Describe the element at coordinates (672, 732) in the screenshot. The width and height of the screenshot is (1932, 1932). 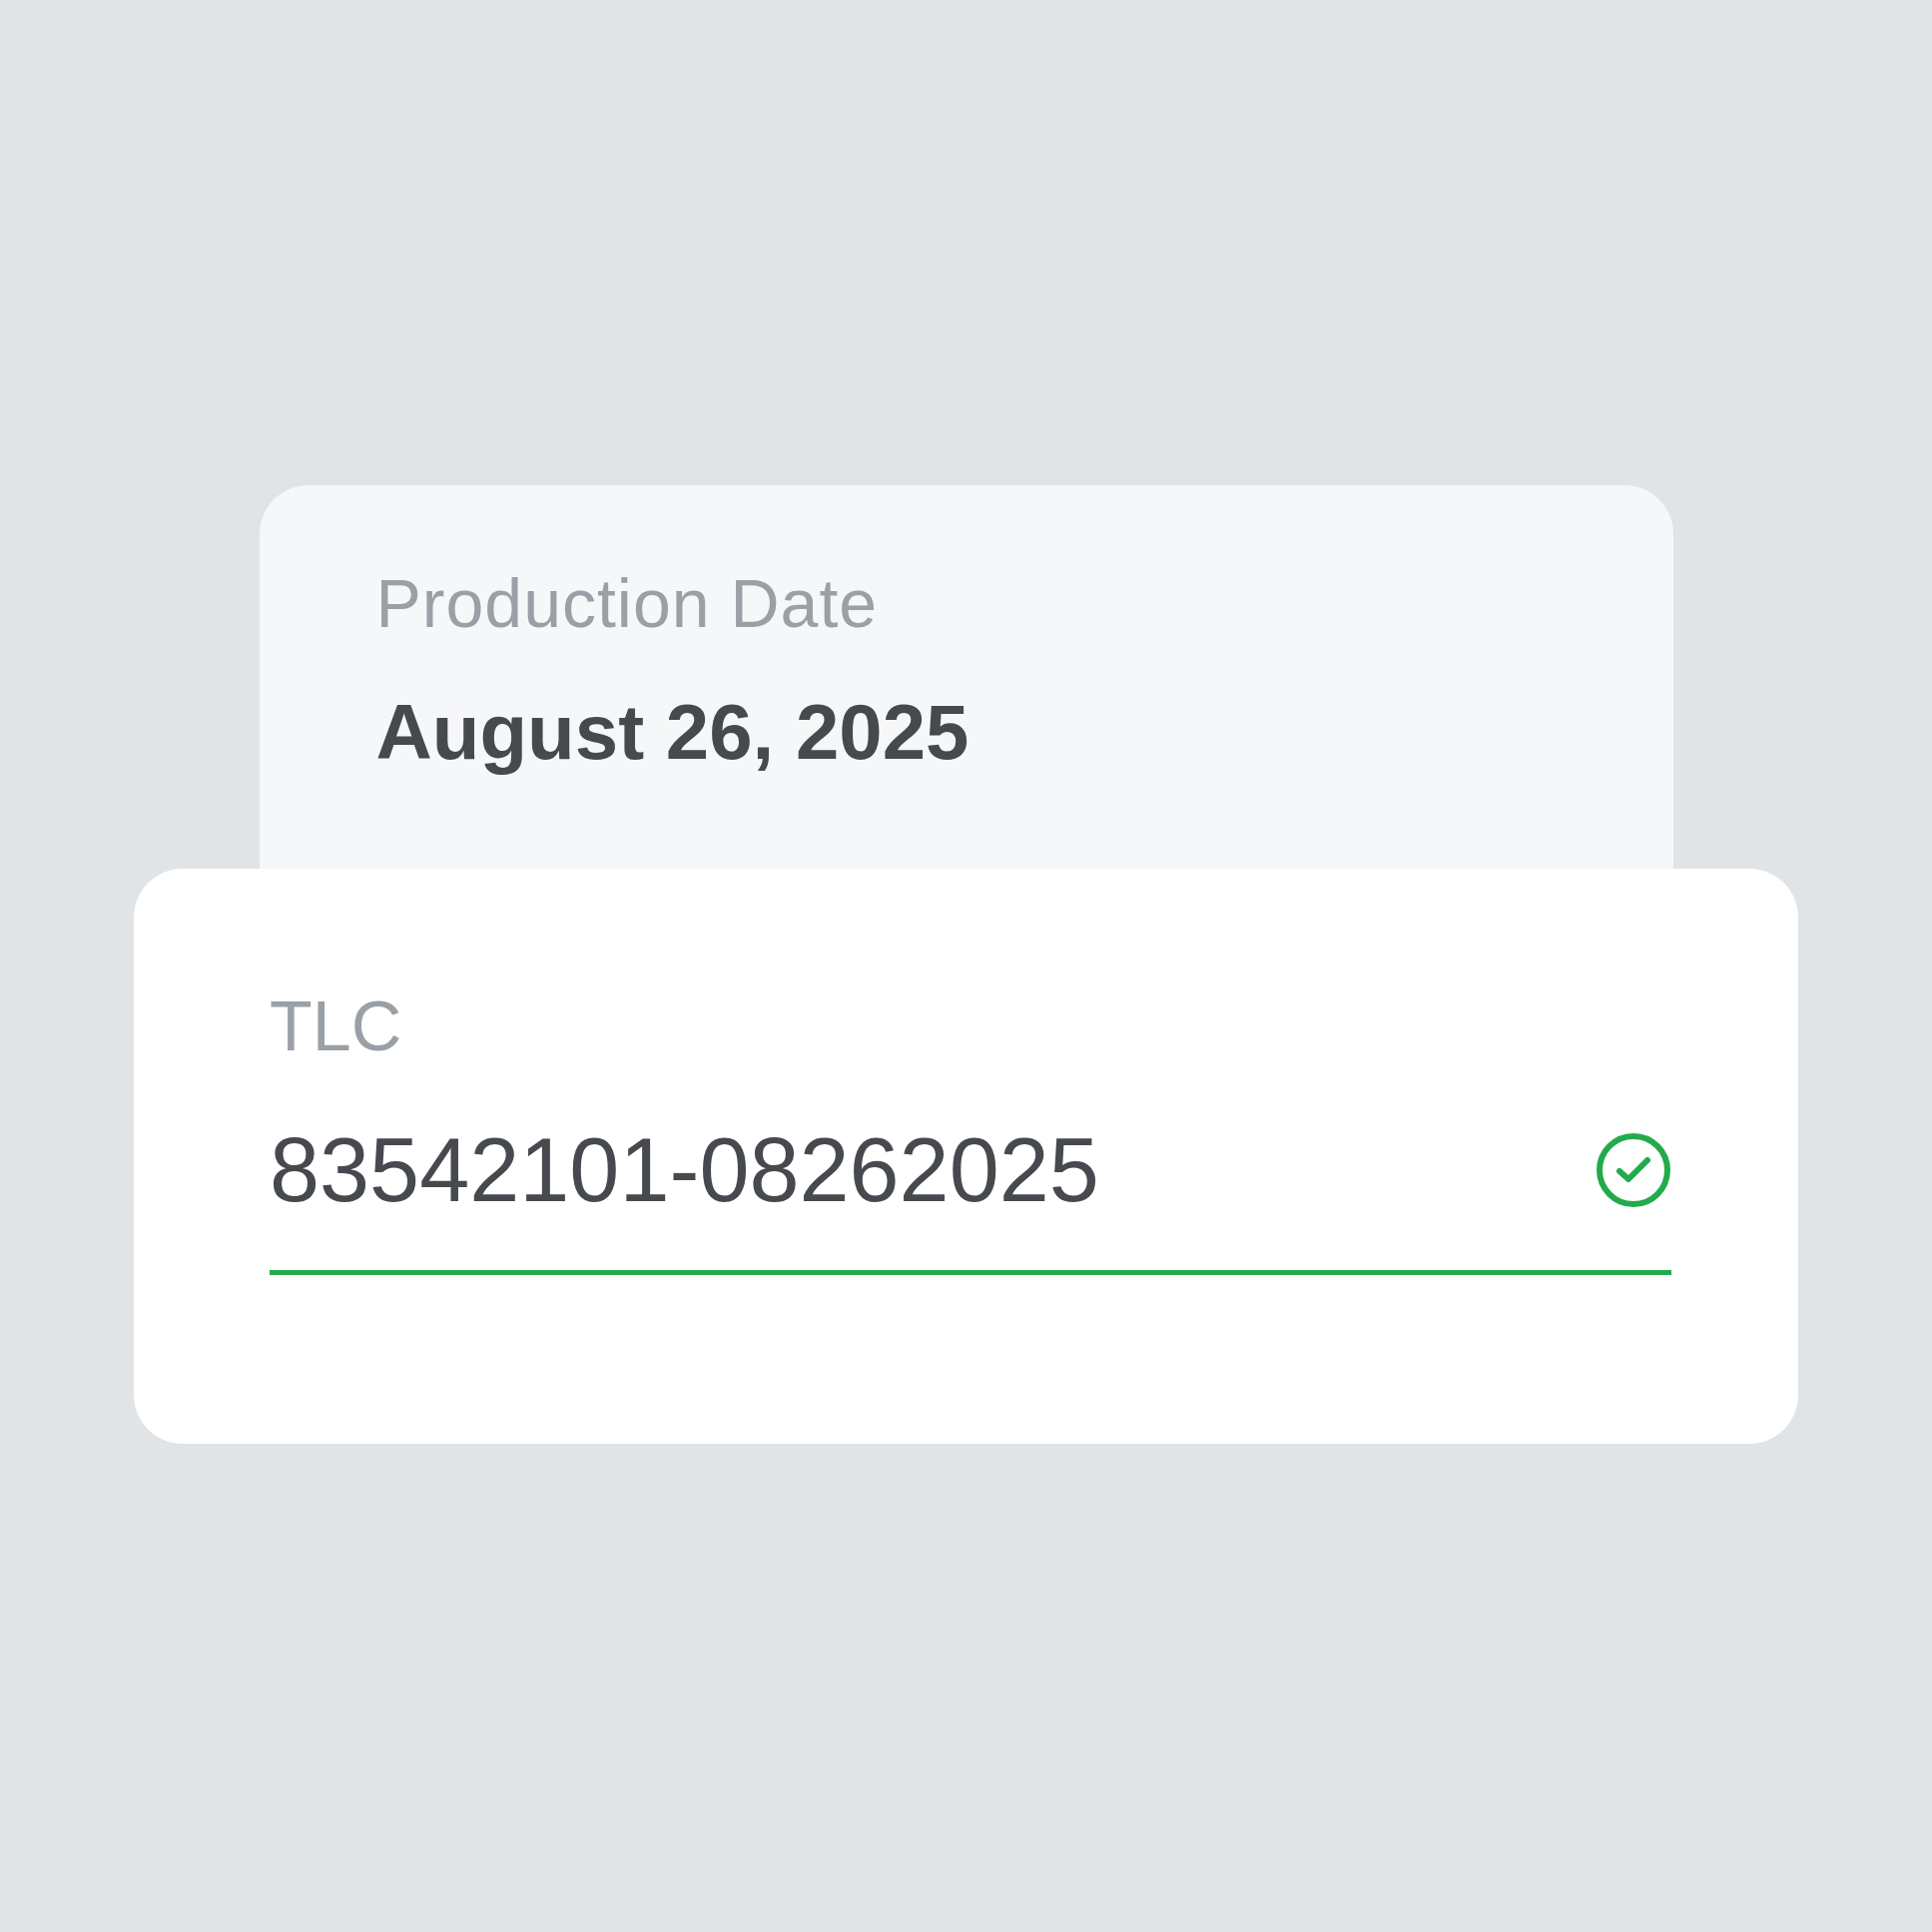
I see `field-value: August 26, 2025` at that location.